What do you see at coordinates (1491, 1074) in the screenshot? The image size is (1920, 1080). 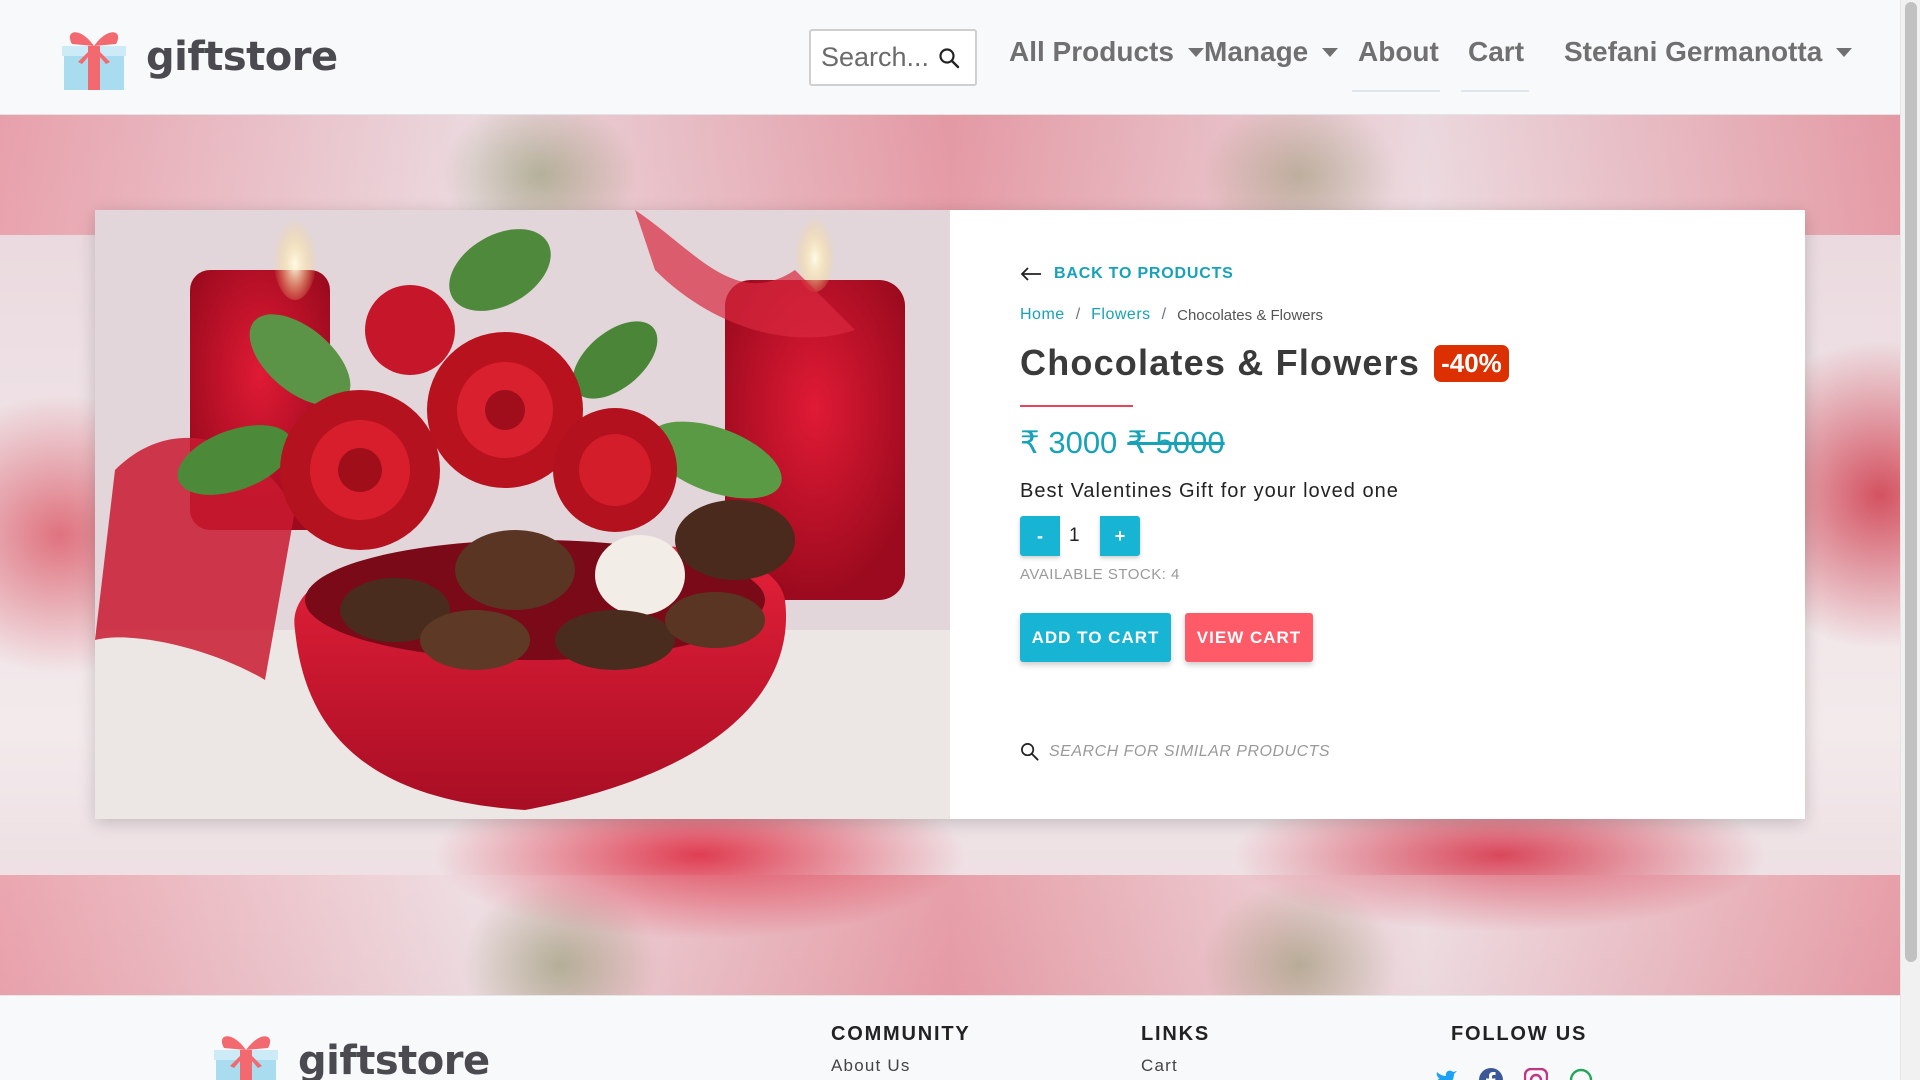 I see `facebook-icon` at bounding box center [1491, 1074].